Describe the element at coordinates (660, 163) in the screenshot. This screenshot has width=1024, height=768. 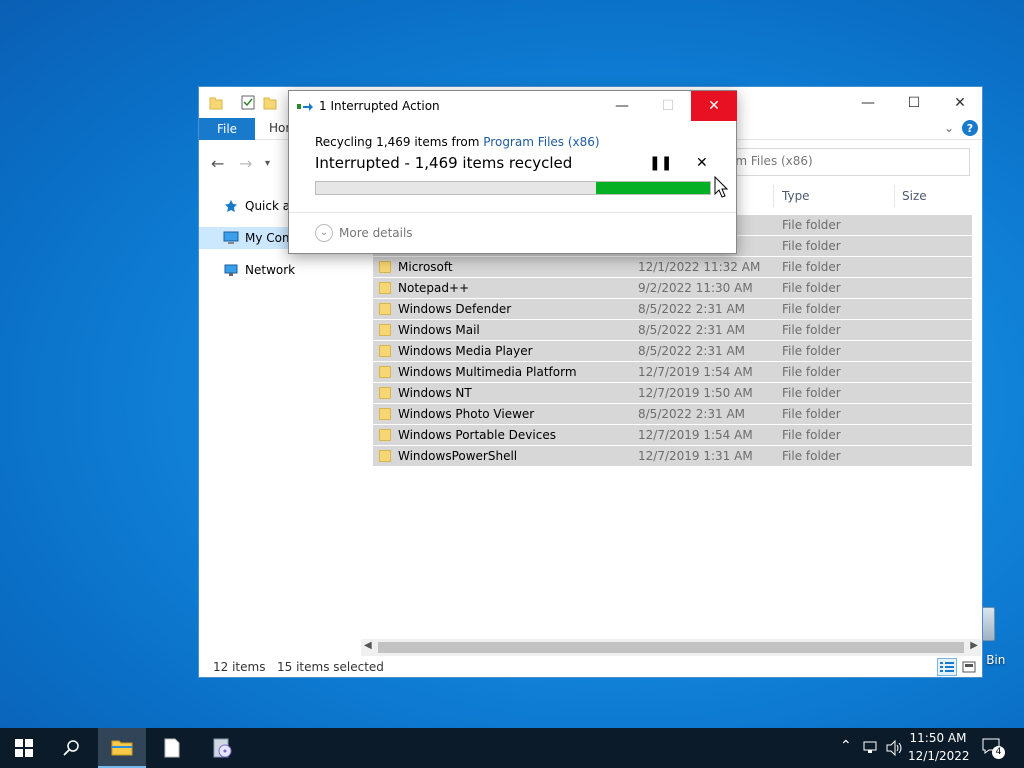
I see `pause-icon: ❚❚` at that location.